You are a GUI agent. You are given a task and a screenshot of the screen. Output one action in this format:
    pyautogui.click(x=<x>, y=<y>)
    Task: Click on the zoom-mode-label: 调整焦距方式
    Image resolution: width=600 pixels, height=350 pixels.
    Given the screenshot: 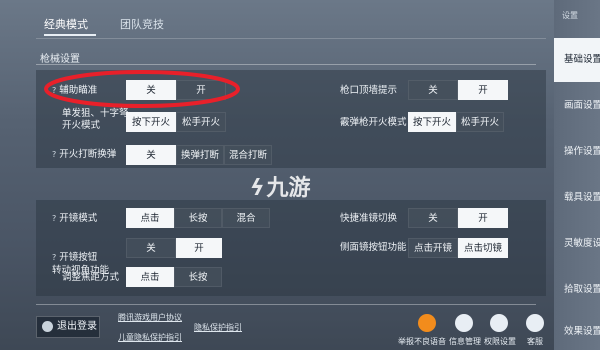 What is the action you would take?
    pyautogui.click(x=91, y=277)
    